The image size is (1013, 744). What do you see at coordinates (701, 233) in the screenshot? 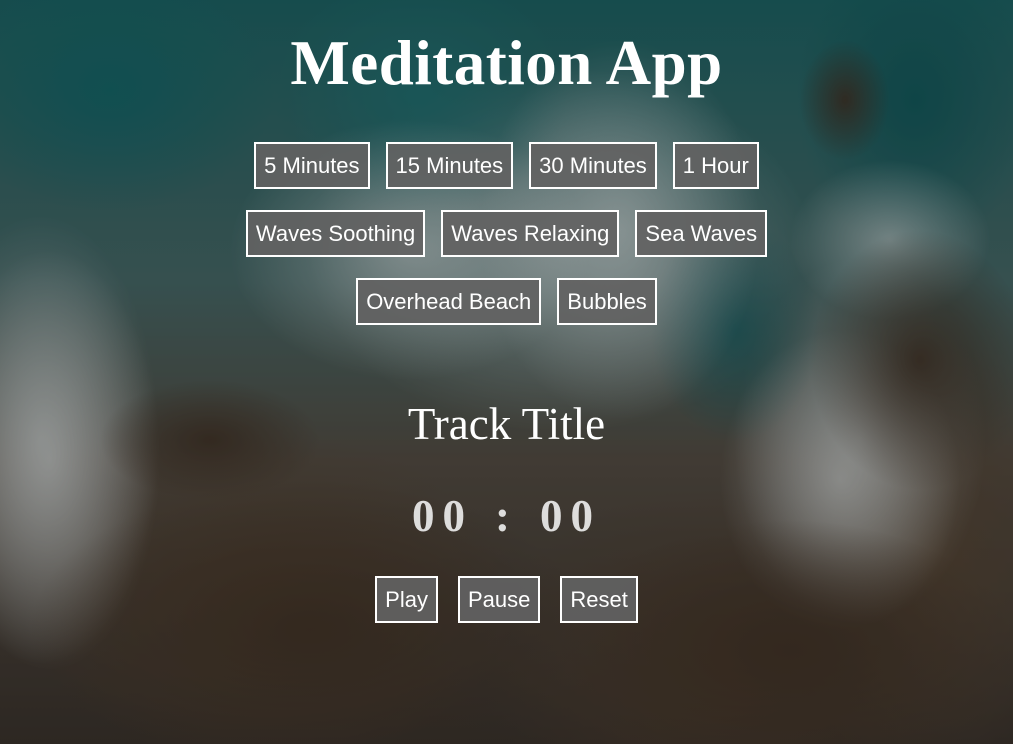
I see `sound-sea-waves-button: Sea Waves` at bounding box center [701, 233].